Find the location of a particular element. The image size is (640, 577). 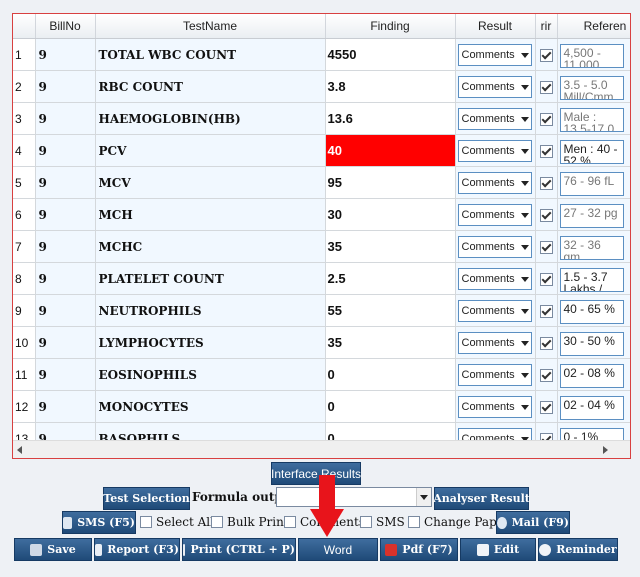

reference-cell: 27 - 32 pg is located at coordinates (593, 214).